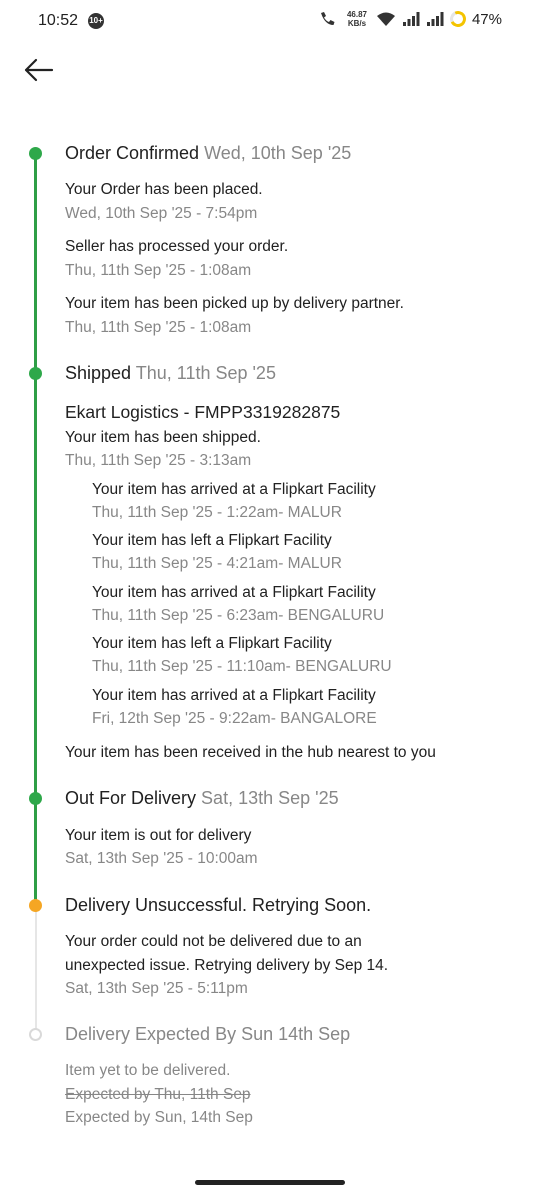 This screenshot has height=1200, width=540. What do you see at coordinates (356, 19) in the screenshot?
I see `network-speed: 46.87 KB/s` at bounding box center [356, 19].